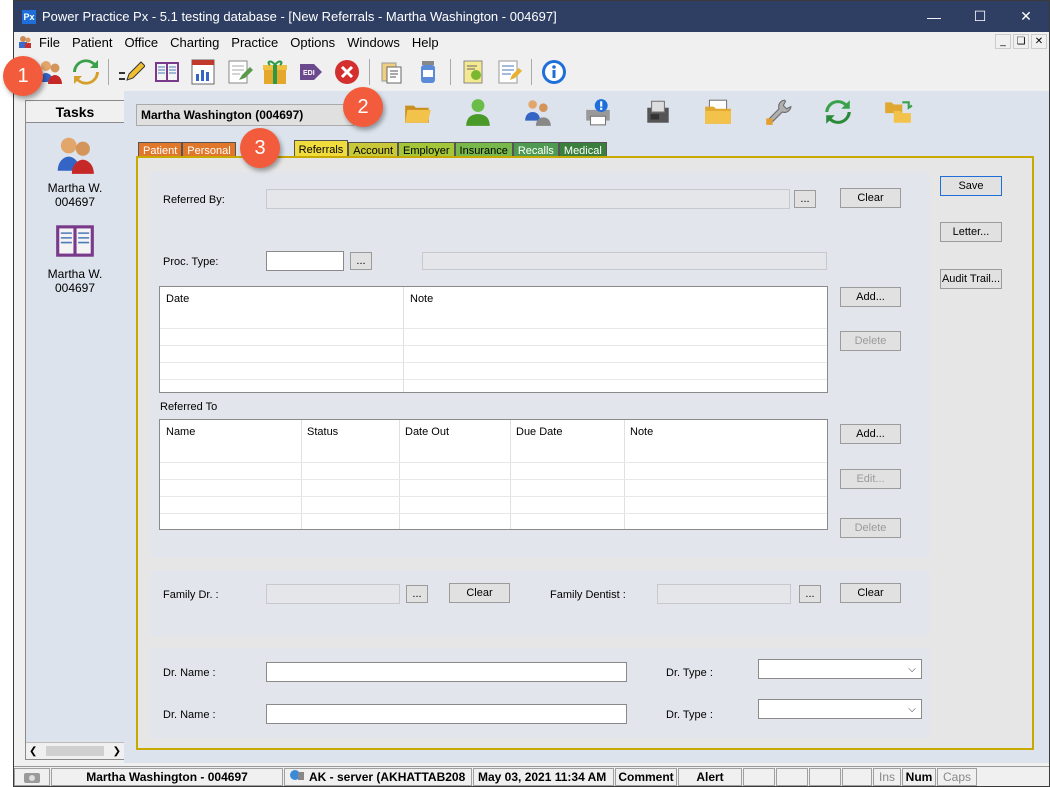 The height and width of the screenshot is (787, 1050). Describe the element at coordinates (898, 112) in the screenshot. I see `transfer-folders-icon` at that location.